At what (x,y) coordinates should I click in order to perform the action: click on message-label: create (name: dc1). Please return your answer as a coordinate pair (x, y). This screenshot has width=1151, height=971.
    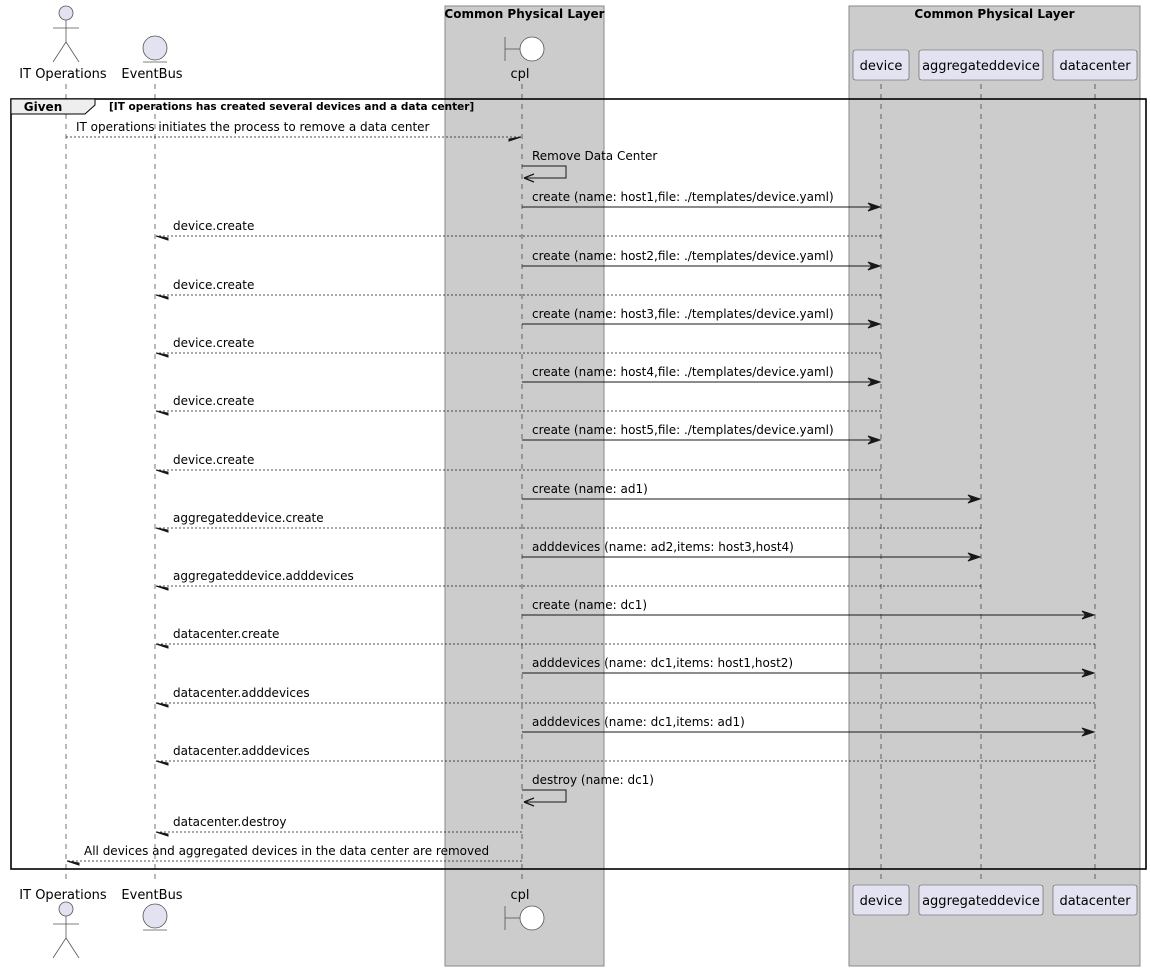
    Looking at the image, I should click on (589, 605).